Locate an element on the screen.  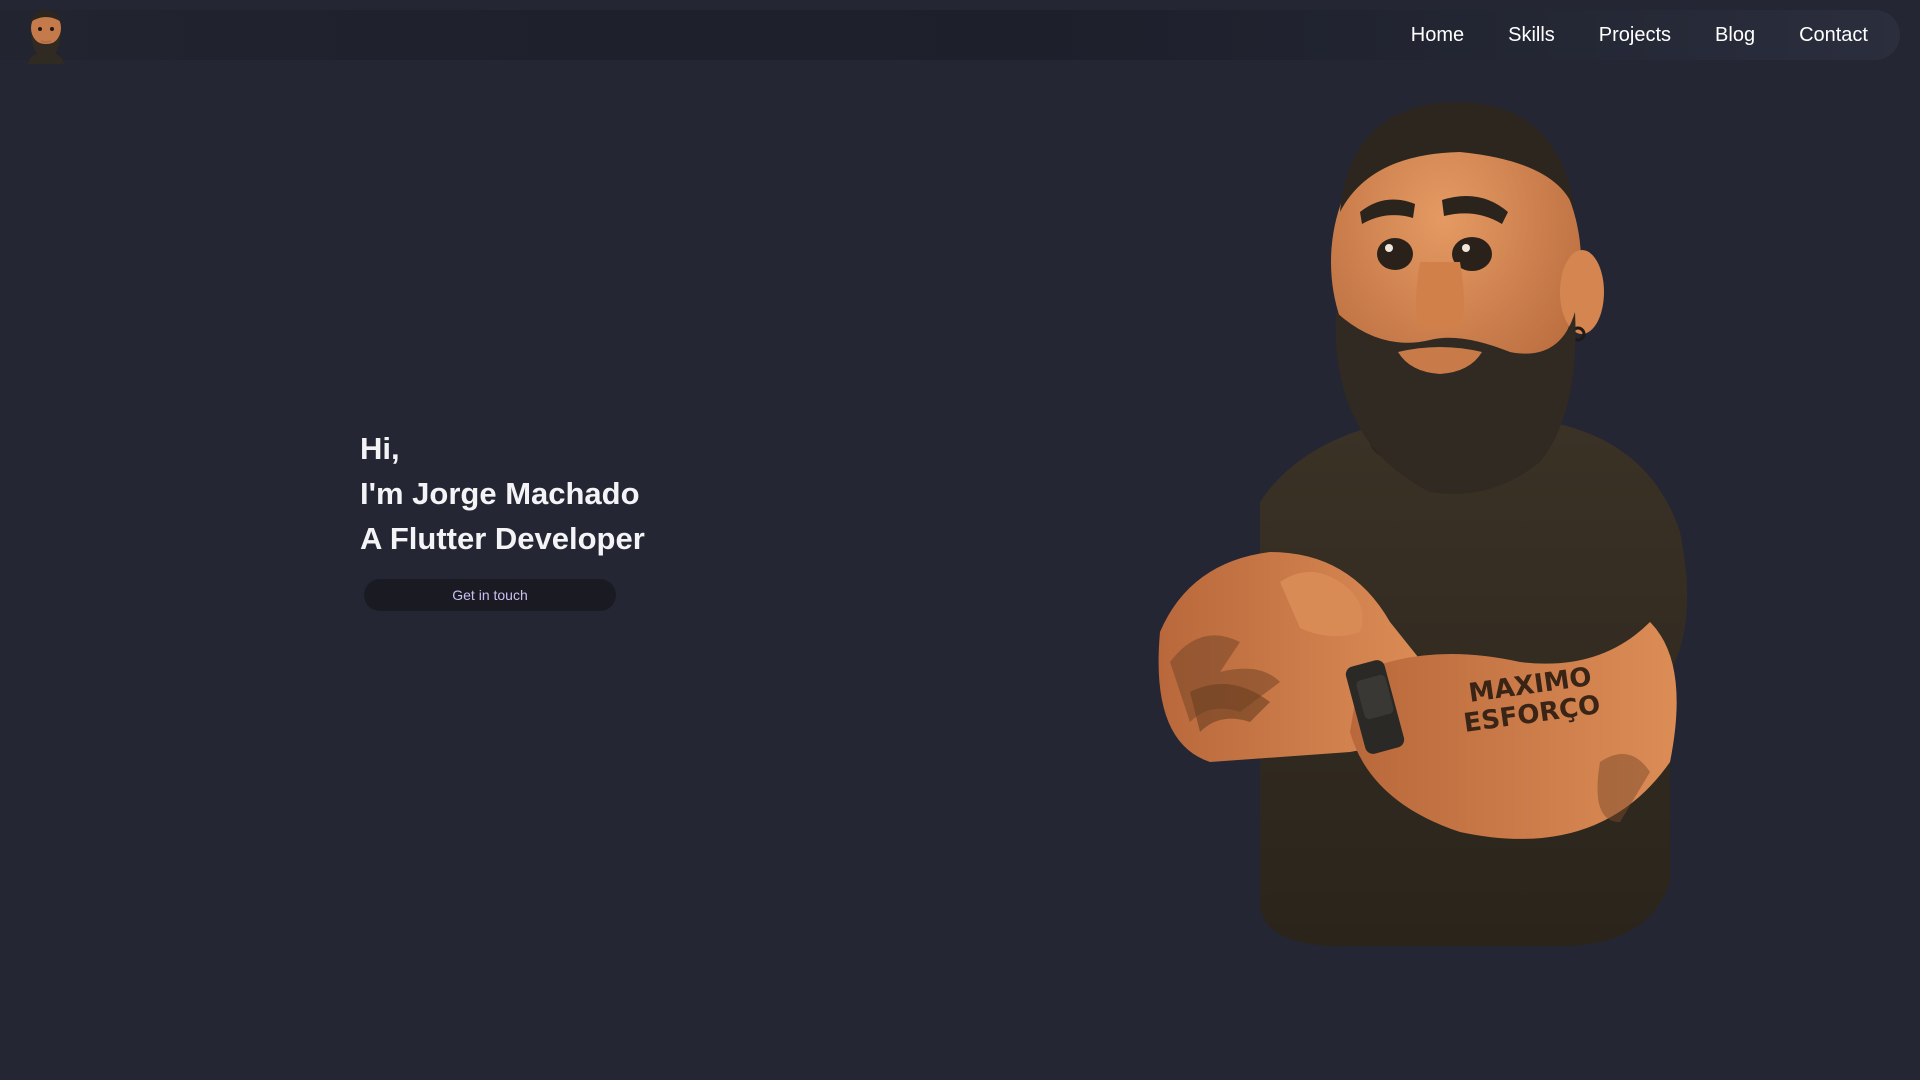
hero-role: A Flutter Developer is located at coordinates (502, 538).